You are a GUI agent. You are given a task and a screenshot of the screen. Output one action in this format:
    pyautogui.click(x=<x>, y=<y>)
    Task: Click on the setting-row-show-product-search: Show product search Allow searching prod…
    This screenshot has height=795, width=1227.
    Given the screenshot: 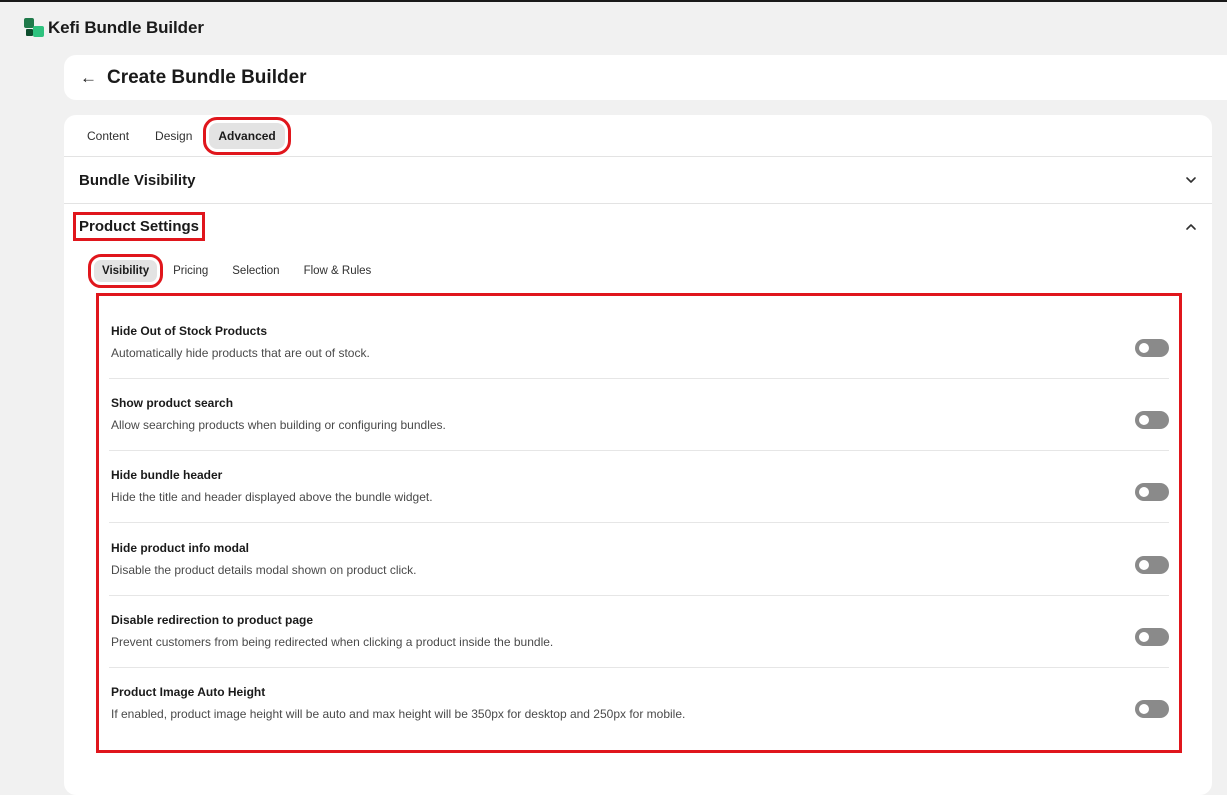 What is the action you would take?
    pyautogui.click(x=639, y=415)
    